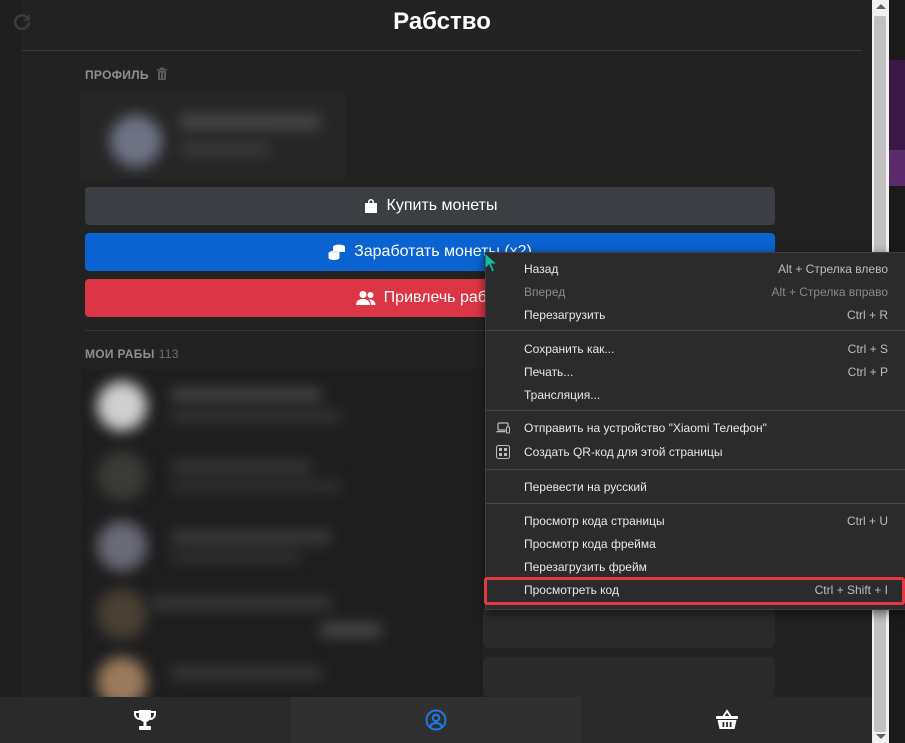  Describe the element at coordinates (695, 544) in the screenshot. I see `menu-item-view-frame-source: Просмотр кода фрейма` at that location.